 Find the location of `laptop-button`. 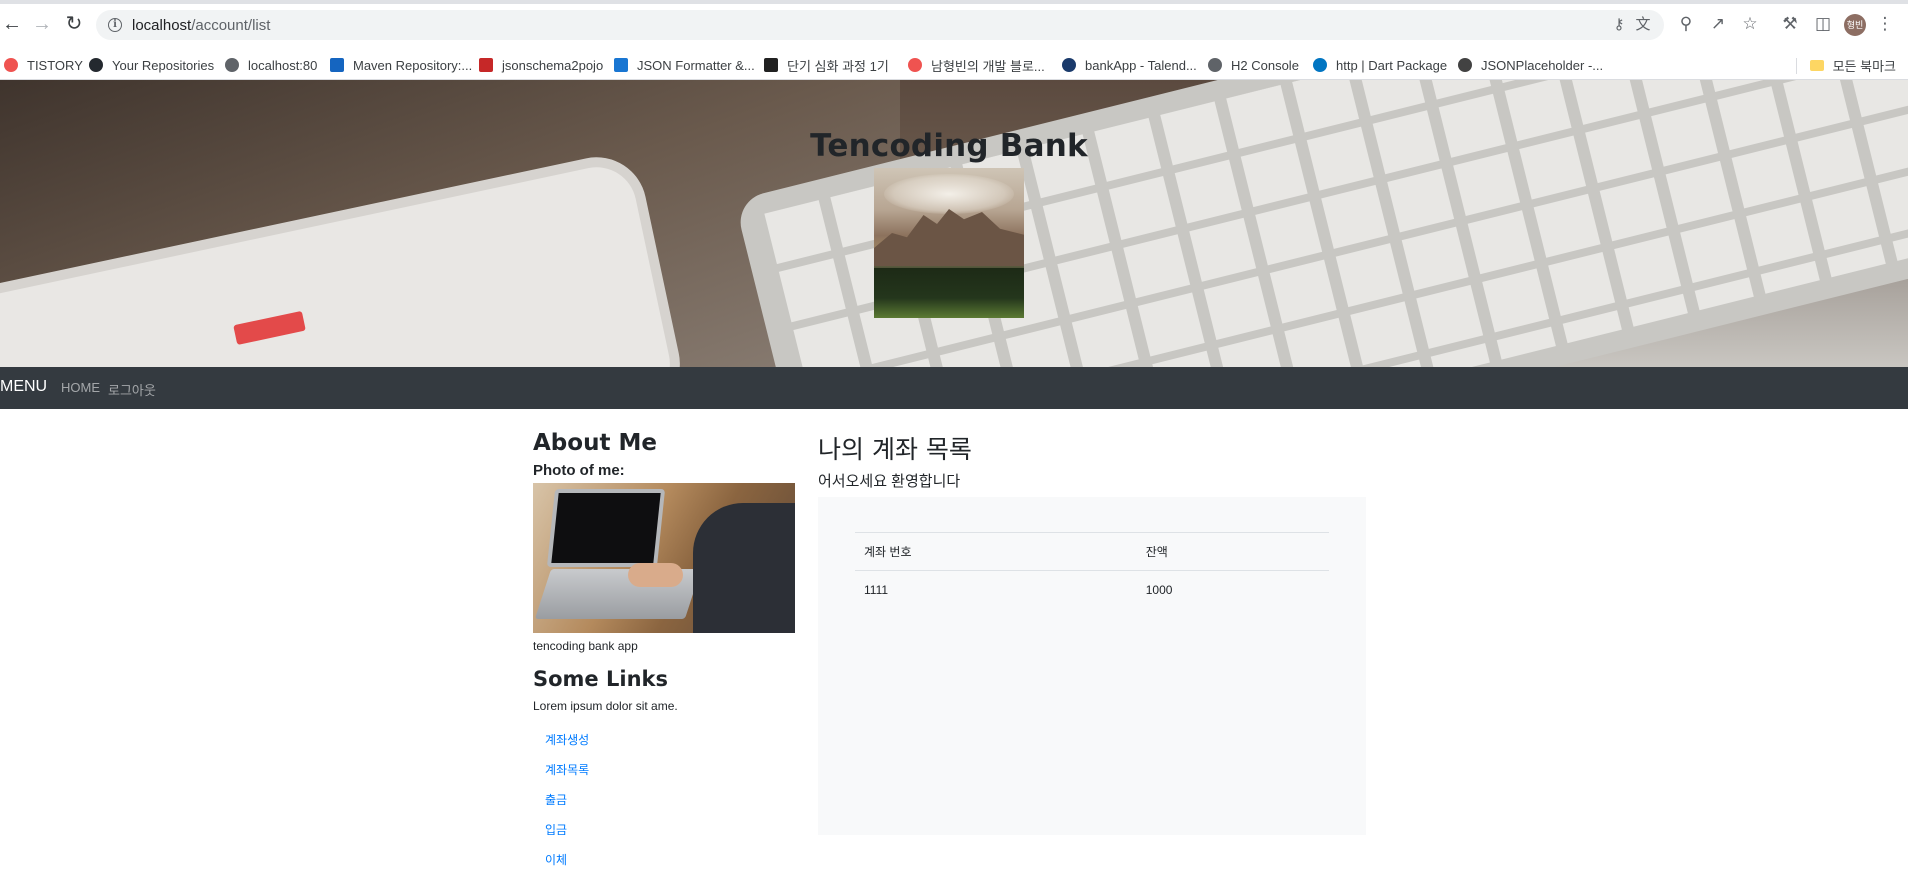

laptop-button is located at coordinates (269, 327).